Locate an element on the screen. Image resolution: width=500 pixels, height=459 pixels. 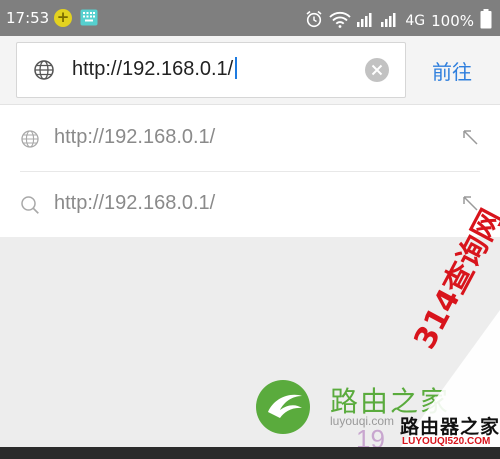
watermark-corner-small: LUYOUQI520.COM is located at coordinates (446, 441).